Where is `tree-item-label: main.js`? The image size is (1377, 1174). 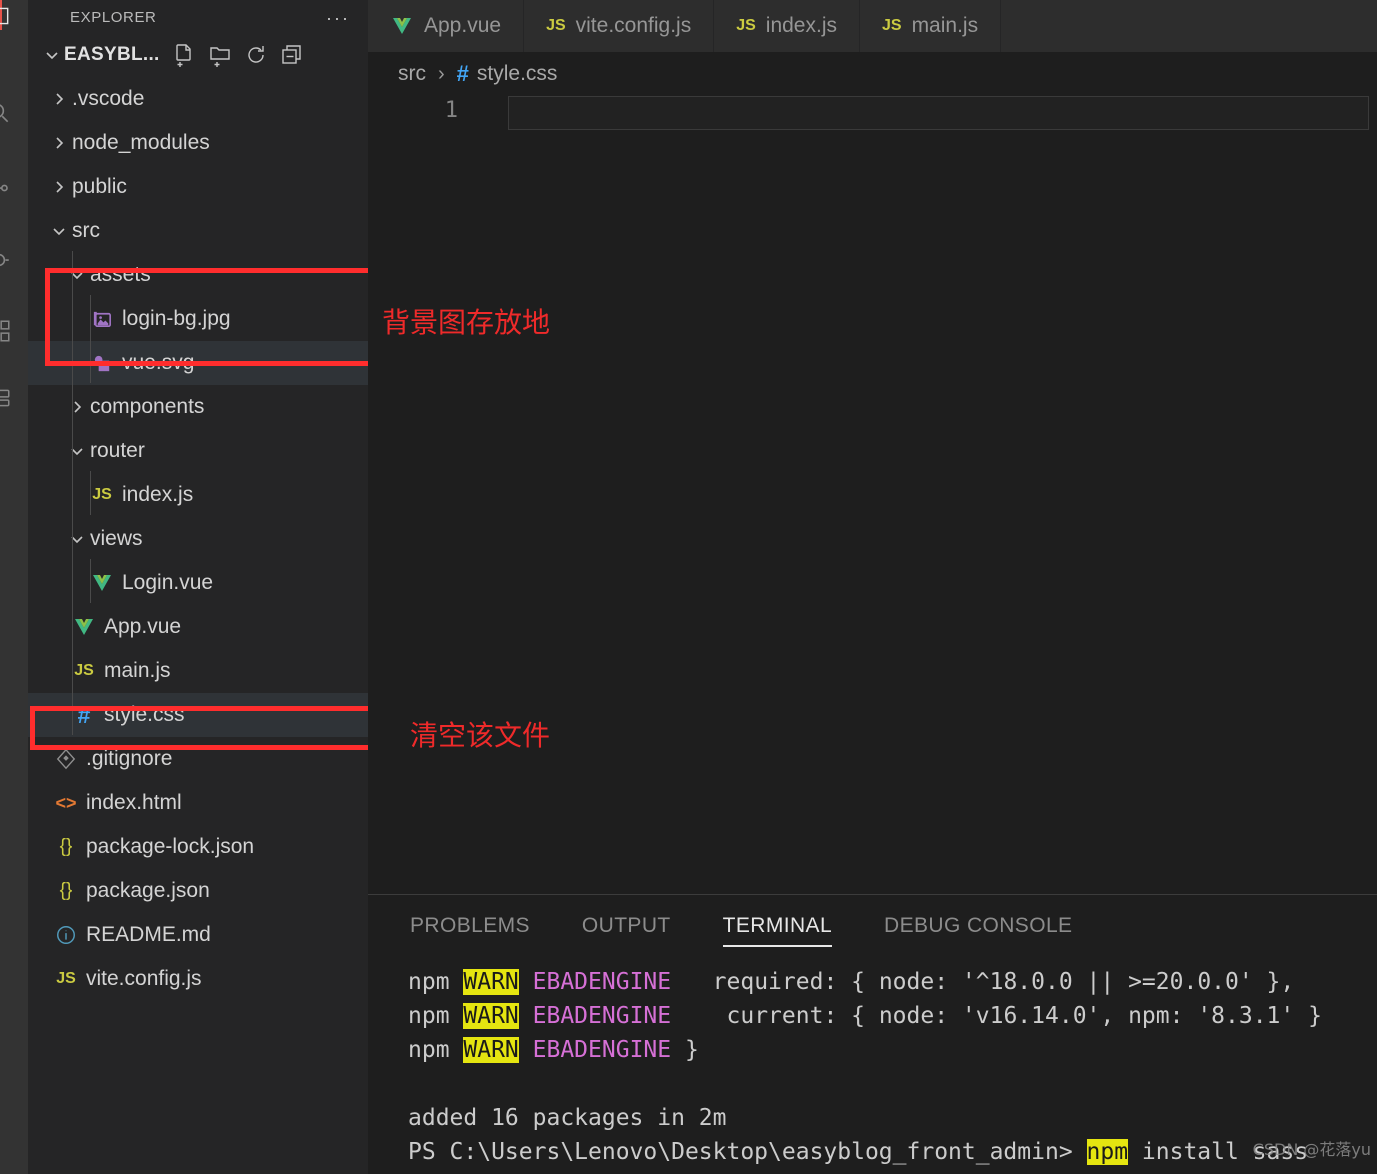
tree-item-label: main.js is located at coordinates (137, 670).